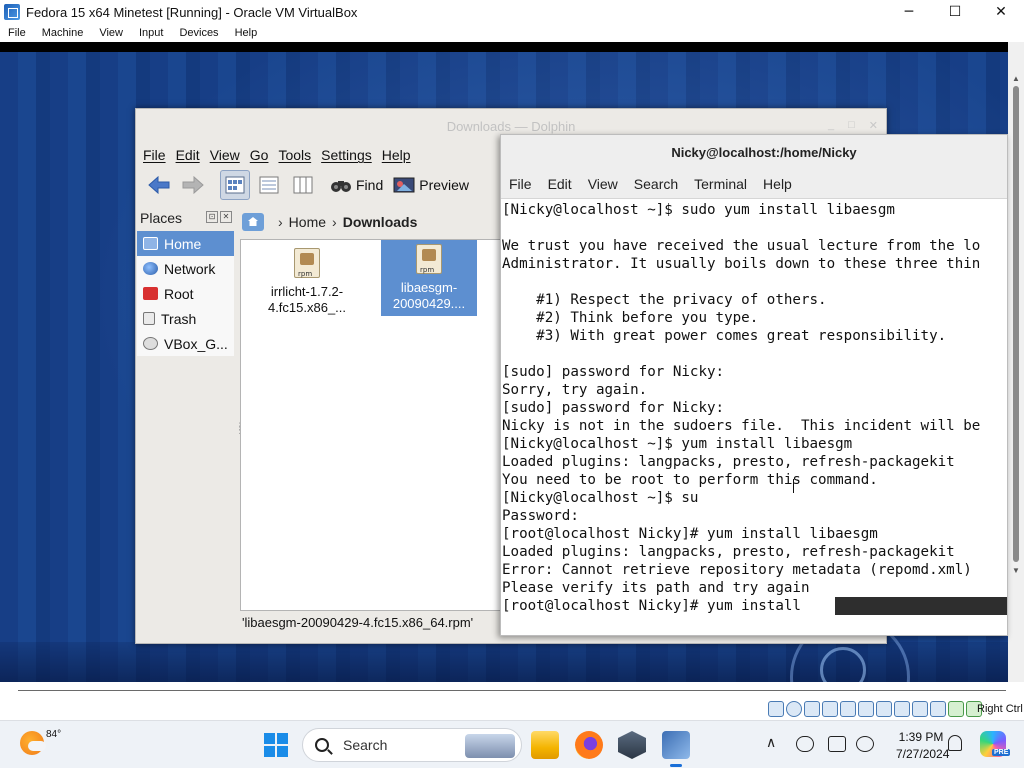 The height and width of the screenshot is (768, 1024). I want to click on search-highlight-image, so click(490, 746).